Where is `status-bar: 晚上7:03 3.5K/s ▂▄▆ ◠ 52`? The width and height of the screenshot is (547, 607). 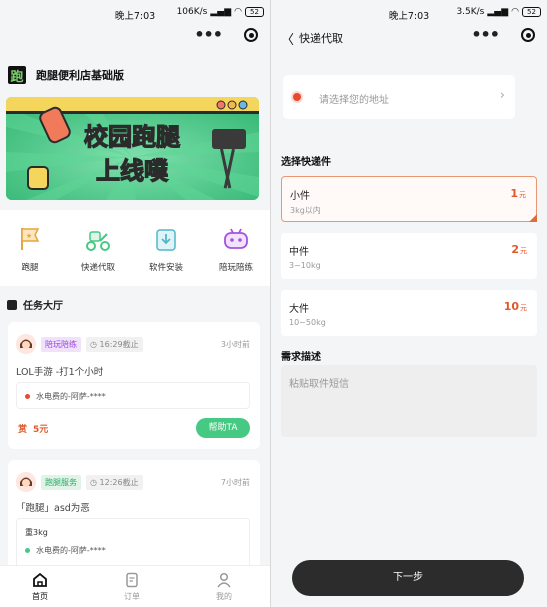 status-bar: 晚上7:03 3.5K/s ▂▄▆ ◠ 52 is located at coordinates (409, 12).